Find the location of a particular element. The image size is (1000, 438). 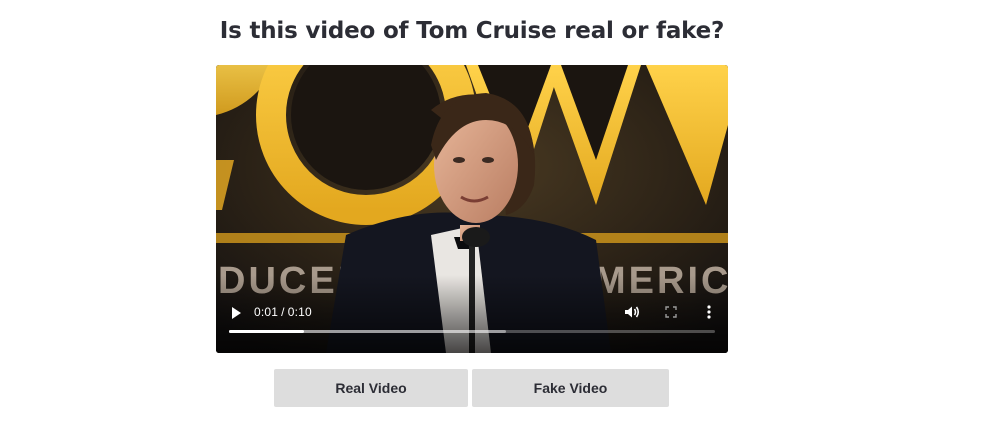

fake-video-button: Fake Video is located at coordinates (570, 388).